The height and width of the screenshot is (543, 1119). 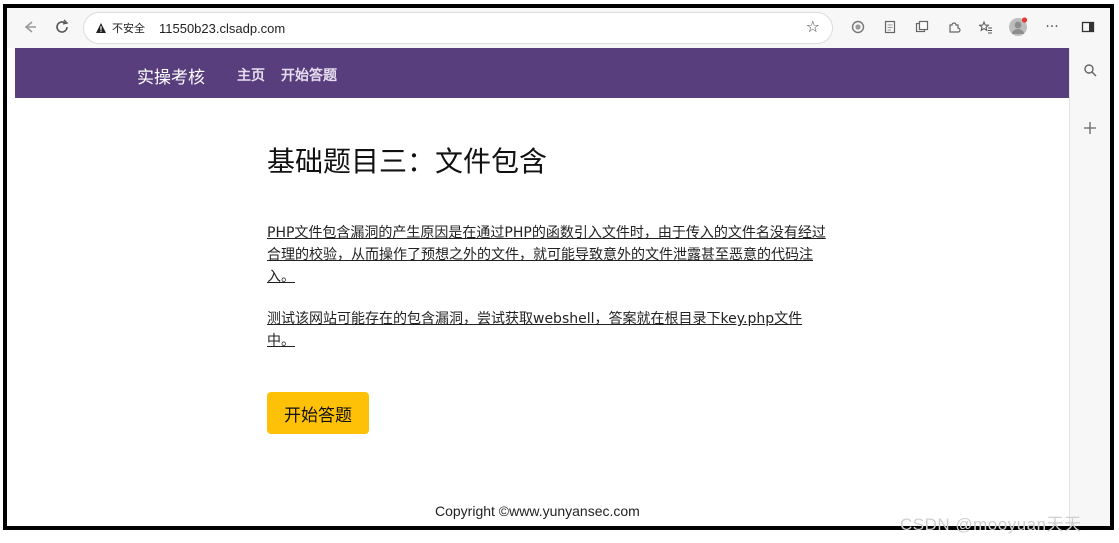 What do you see at coordinates (1089, 287) in the screenshot?
I see `edge-sidebar` at bounding box center [1089, 287].